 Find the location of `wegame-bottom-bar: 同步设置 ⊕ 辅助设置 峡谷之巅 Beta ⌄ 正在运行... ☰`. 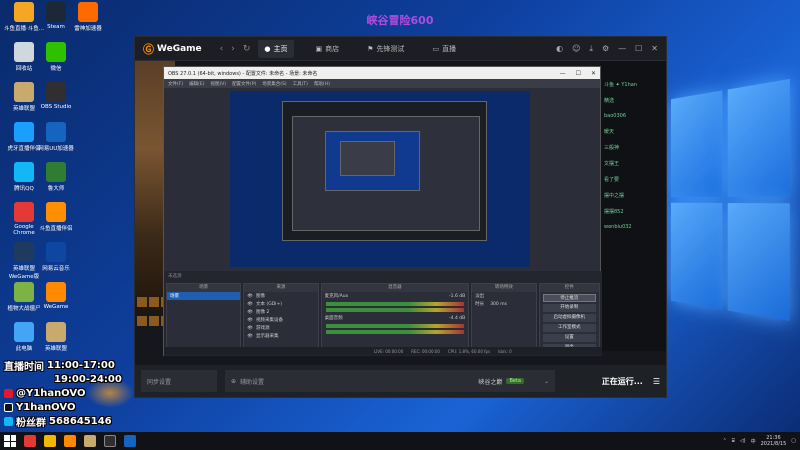

wegame-bottom-bar: 同步设置 ⊕ 辅助设置 峡谷之巅 Beta ⌄ 正在运行... ☰ is located at coordinates (400, 381).